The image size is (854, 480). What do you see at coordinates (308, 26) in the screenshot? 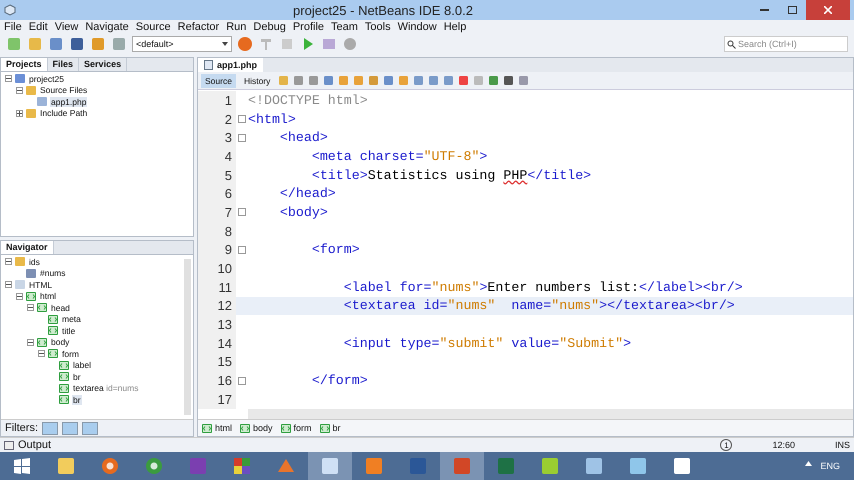
I see `menu-item: Profile` at bounding box center [308, 26].